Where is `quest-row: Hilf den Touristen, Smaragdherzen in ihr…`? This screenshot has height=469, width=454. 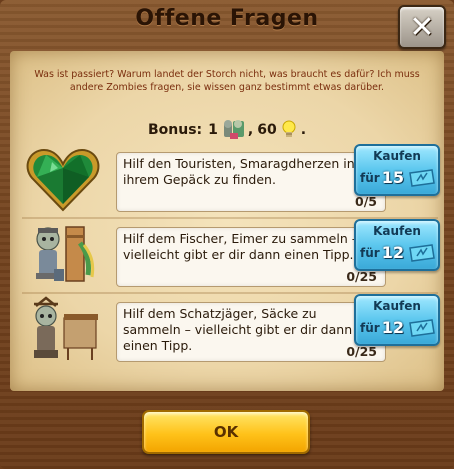
quest-row: Hilf den Touristen, Smaragdherzen in ihr… is located at coordinates (232, 180).